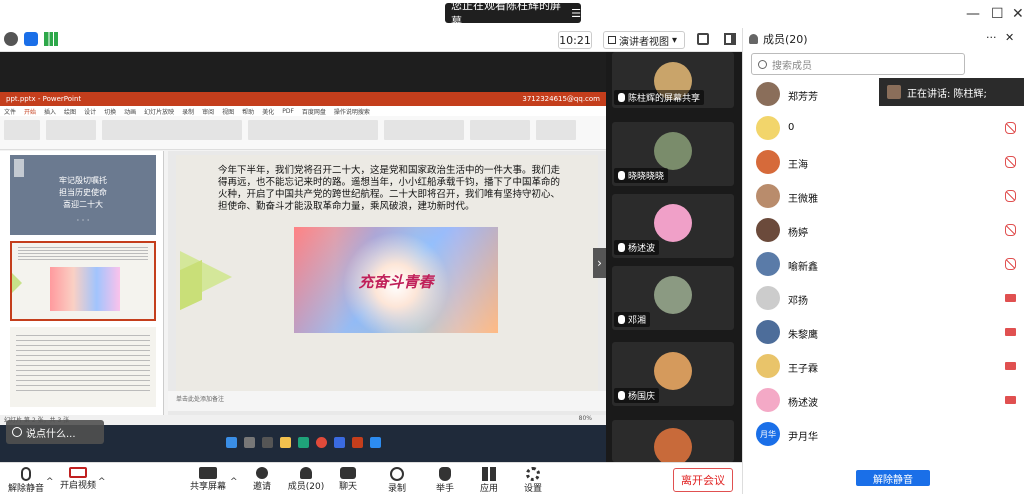 This screenshot has height=494, width=1024. I want to click on participant-row: 0, so click(883, 129).